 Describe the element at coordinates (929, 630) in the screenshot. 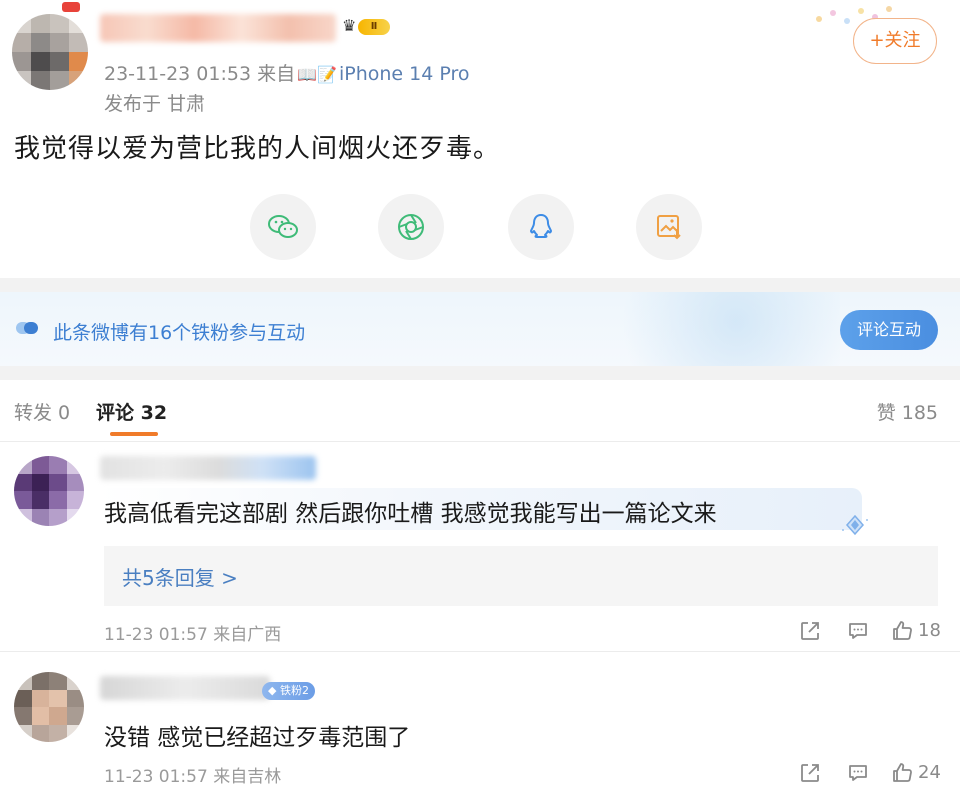

I see `comment-like-count: 18` at that location.